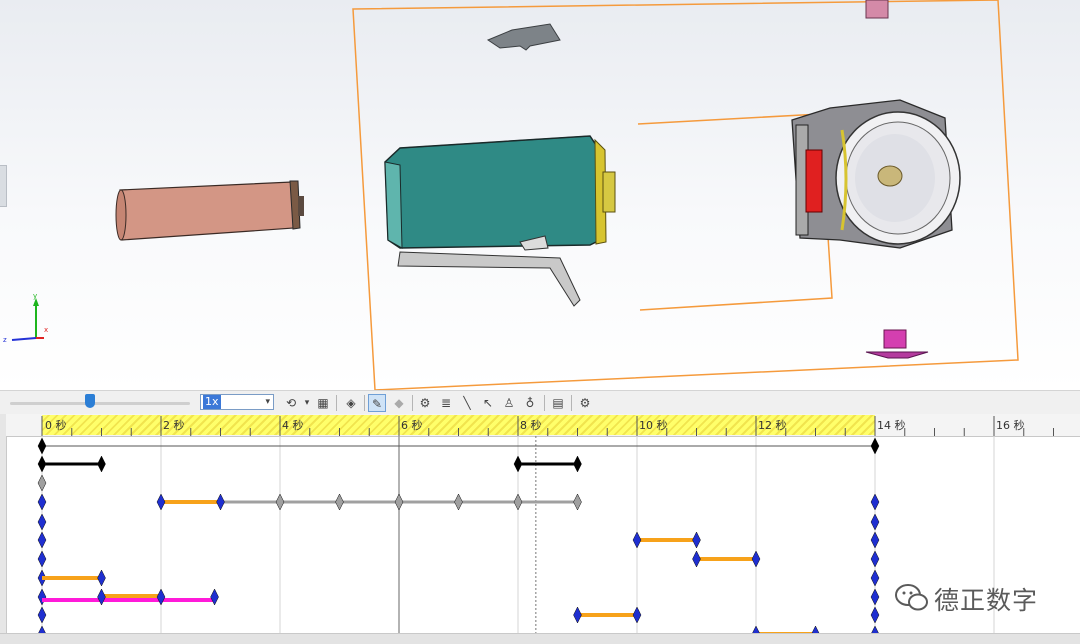 Image resolution: width=1080 pixels, height=644 pixels. I want to click on playback-speed-select: 1x ▾, so click(237, 402).